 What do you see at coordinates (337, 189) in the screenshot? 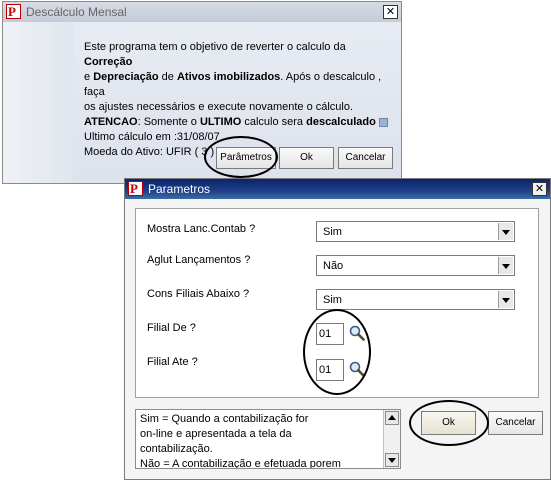
I see `parametros-title-bar: P Parametros ✕` at bounding box center [337, 189].